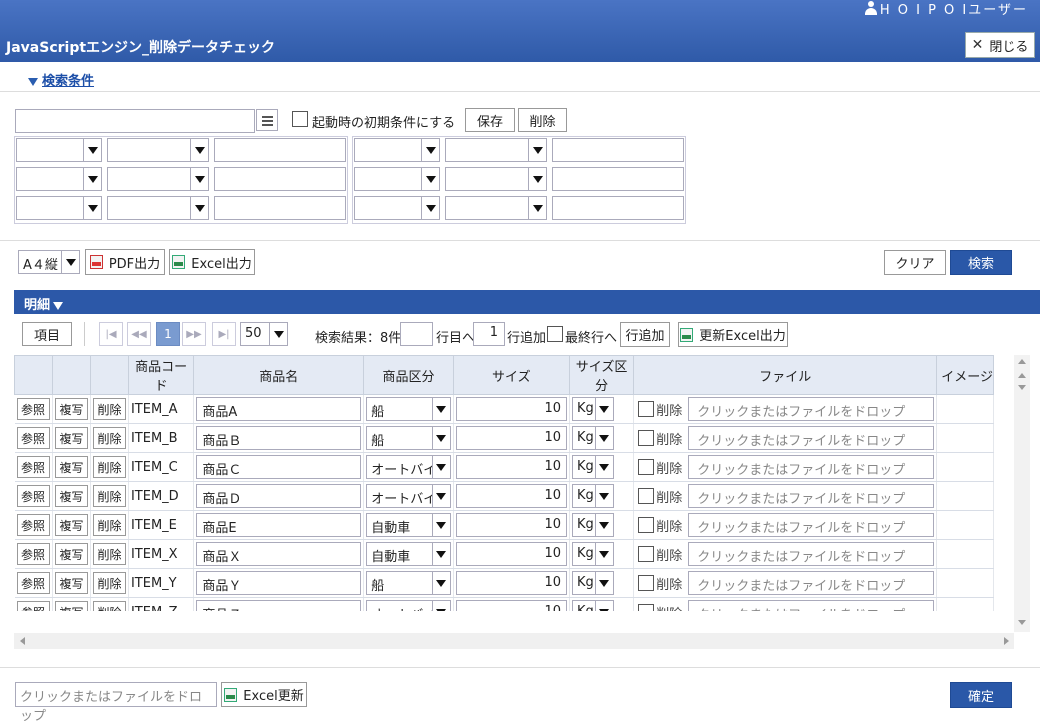 This screenshot has height=724, width=1040. What do you see at coordinates (511, 375) in the screenshot?
I see `column-header-size: サイズ` at bounding box center [511, 375].